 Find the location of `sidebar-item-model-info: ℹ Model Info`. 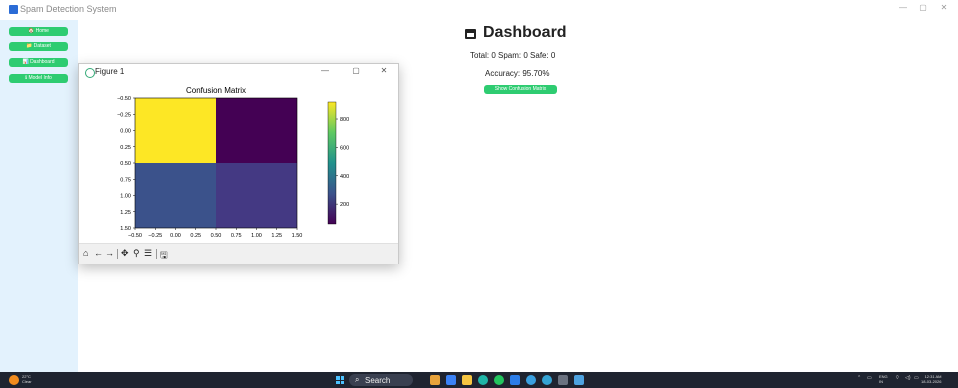

sidebar-item-model-info: ℹ Model Info is located at coordinates (38, 78).